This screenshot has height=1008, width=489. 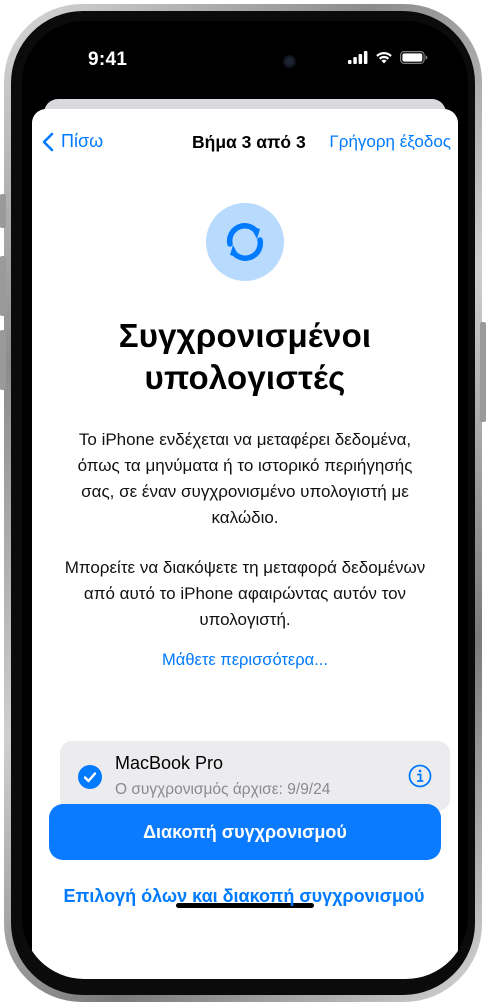 I want to click on sync-icon-badge, so click(x=245, y=242).